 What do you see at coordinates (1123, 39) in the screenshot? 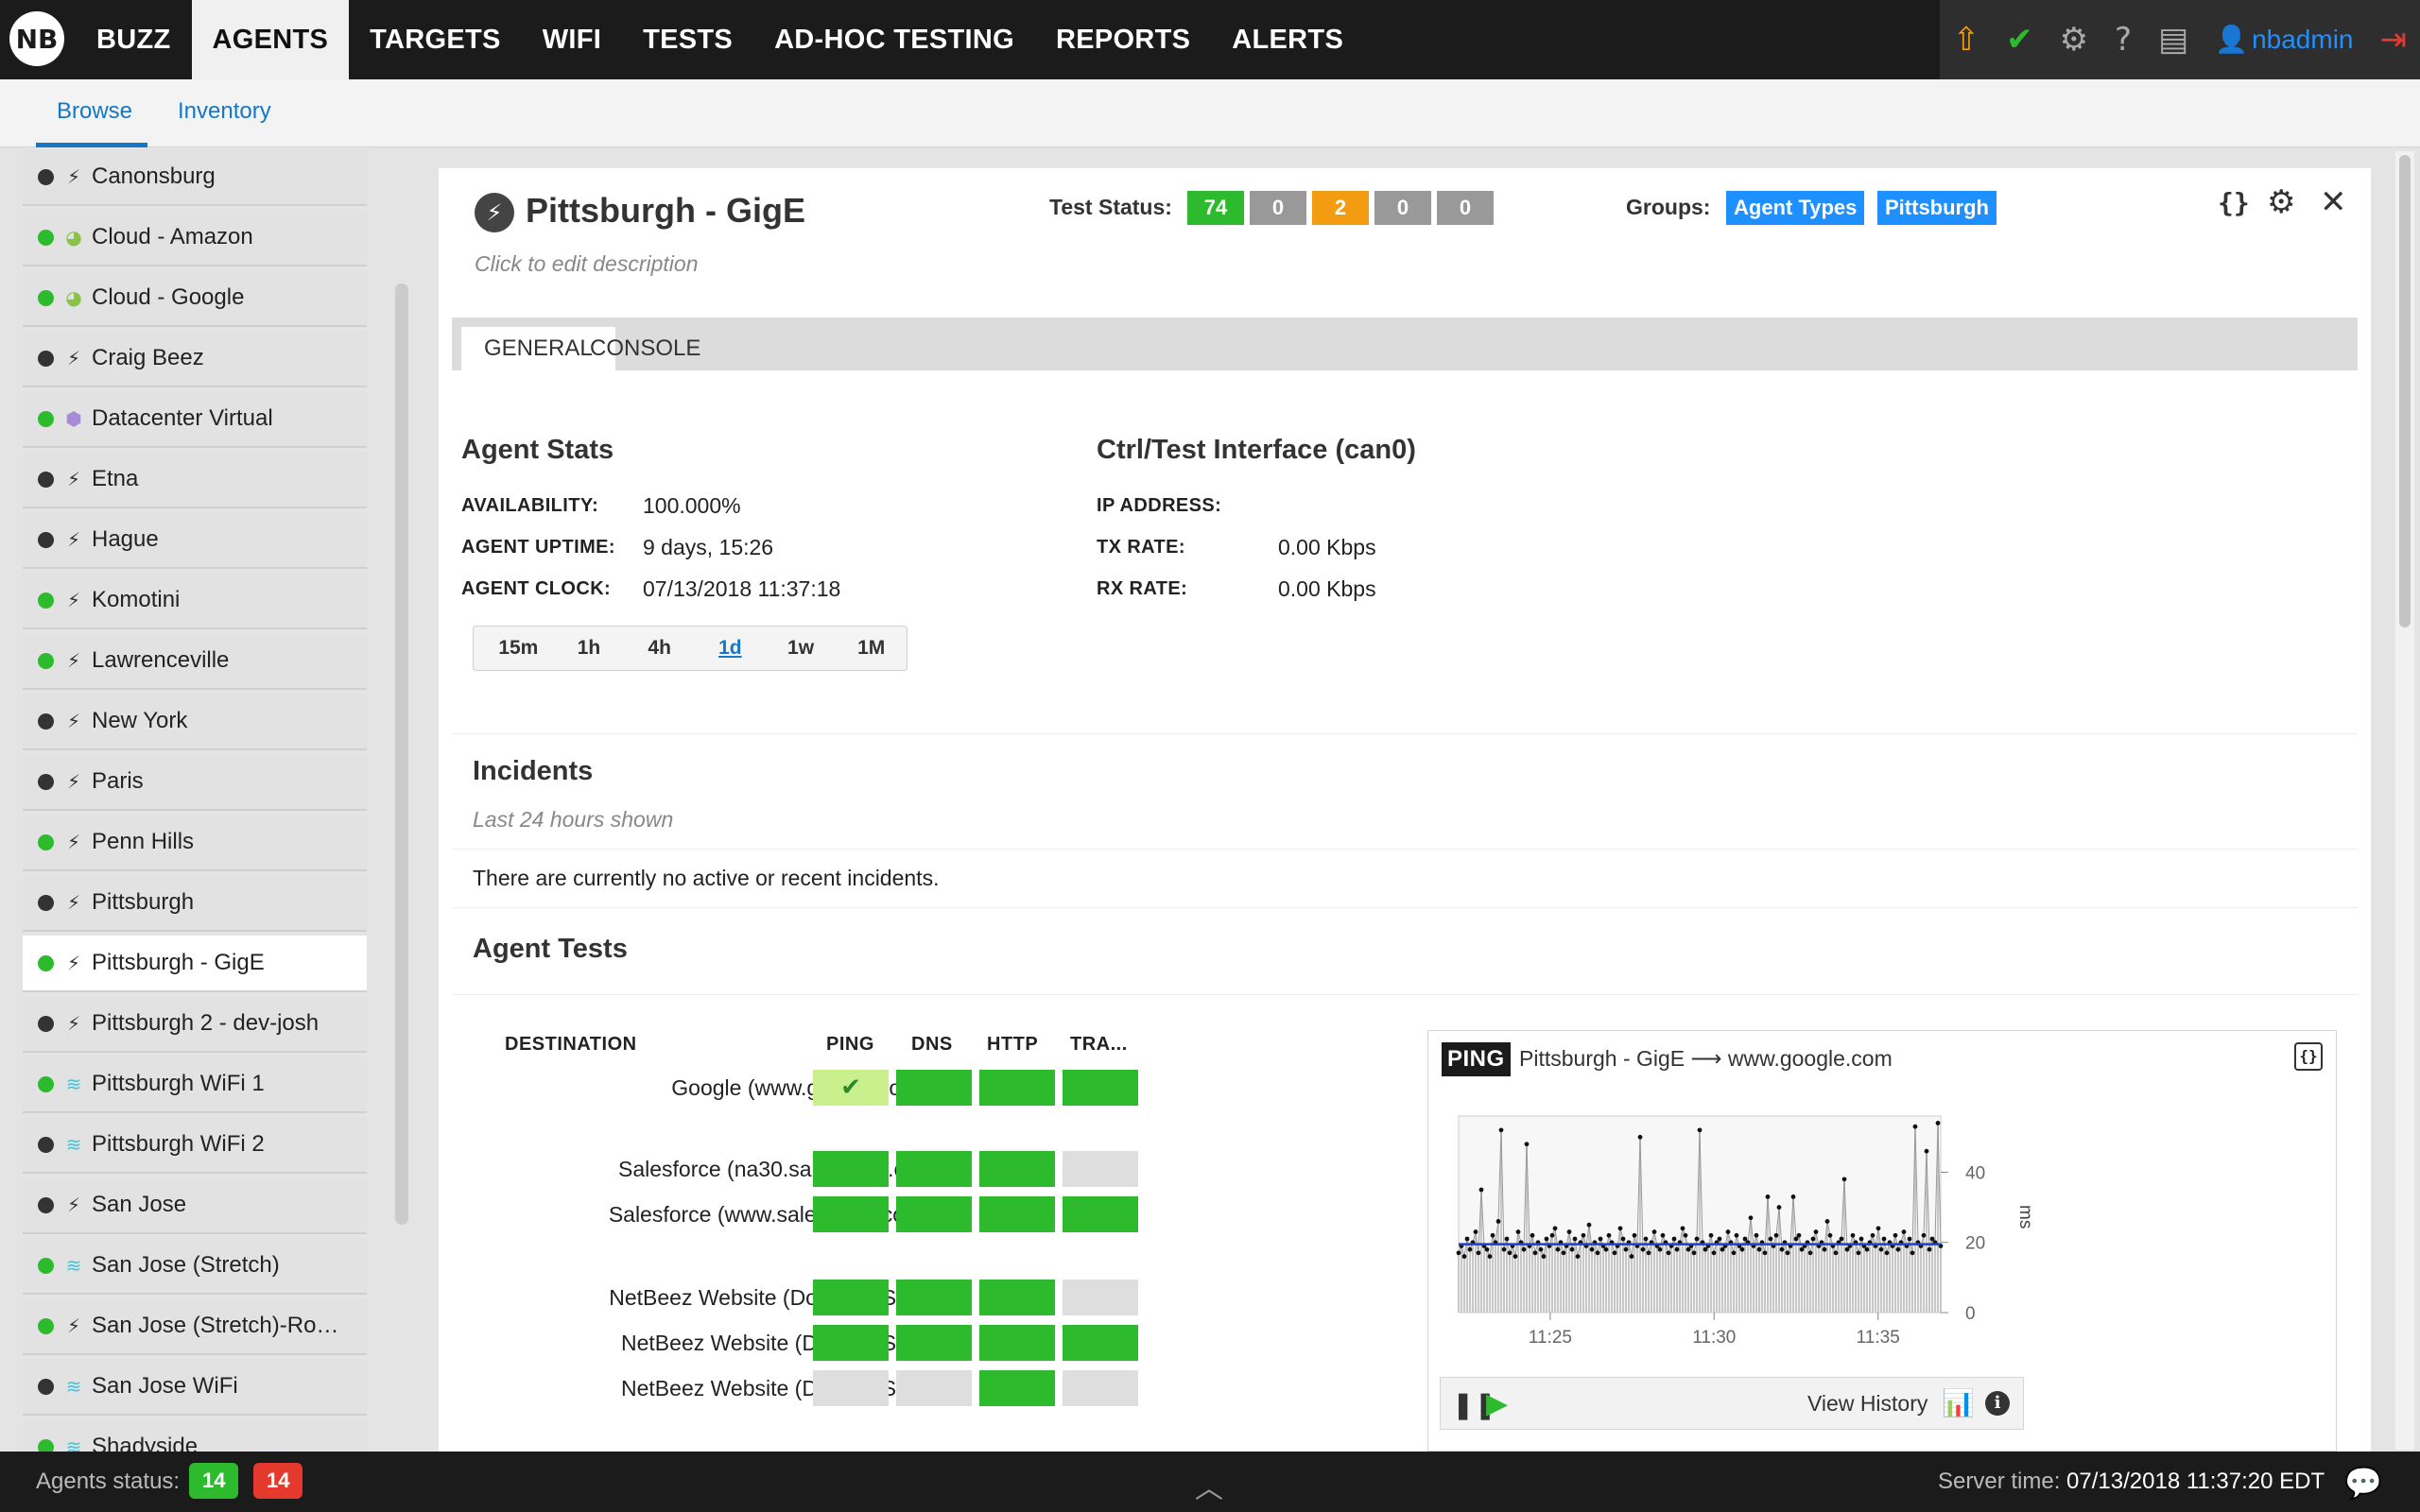
I see `nav-reports: REPORTS` at bounding box center [1123, 39].